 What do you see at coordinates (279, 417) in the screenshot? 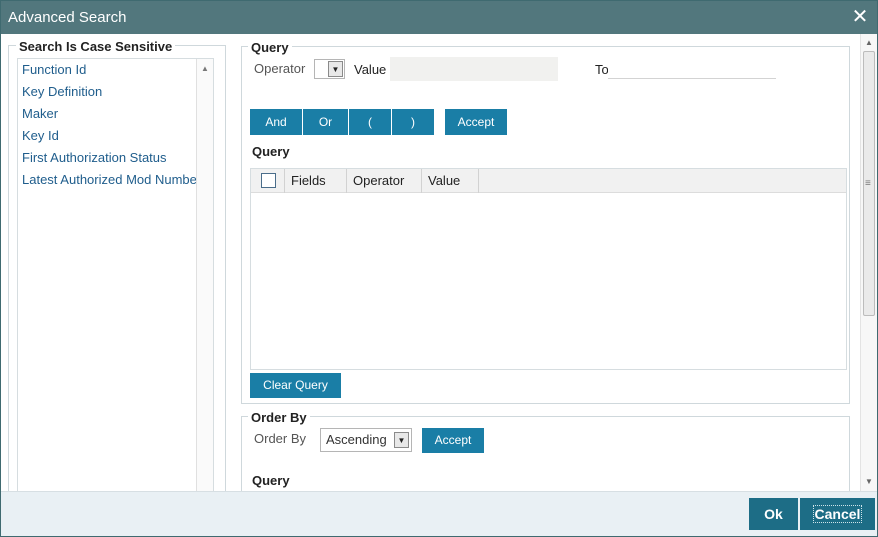
I see `order-by-legend: Order By` at bounding box center [279, 417].